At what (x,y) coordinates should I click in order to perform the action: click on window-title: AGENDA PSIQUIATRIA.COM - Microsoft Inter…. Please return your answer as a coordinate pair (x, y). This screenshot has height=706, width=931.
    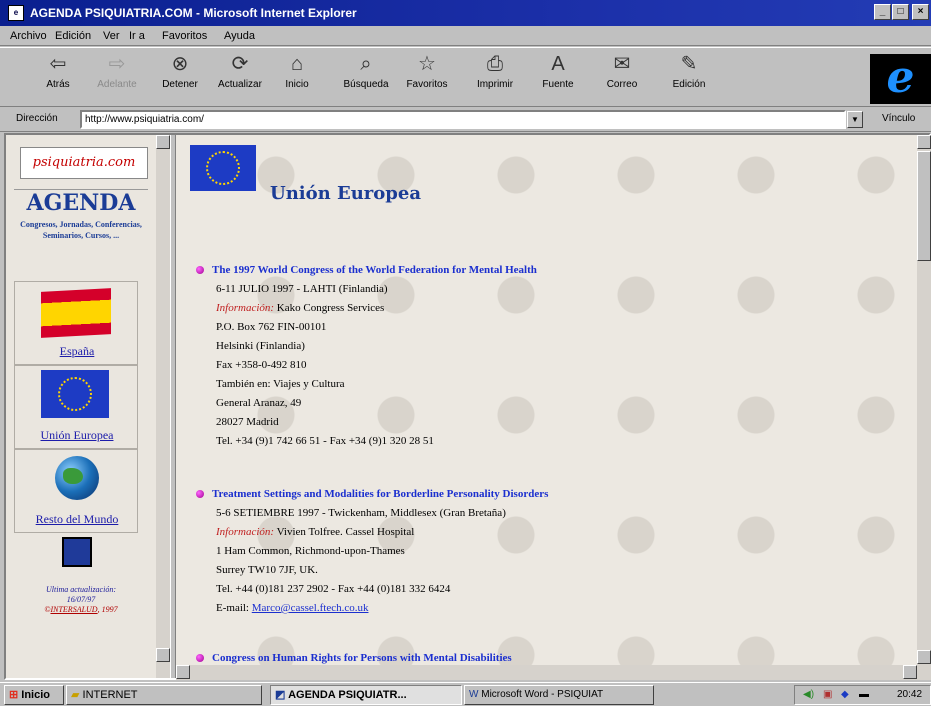
    Looking at the image, I should click on (193, 13).